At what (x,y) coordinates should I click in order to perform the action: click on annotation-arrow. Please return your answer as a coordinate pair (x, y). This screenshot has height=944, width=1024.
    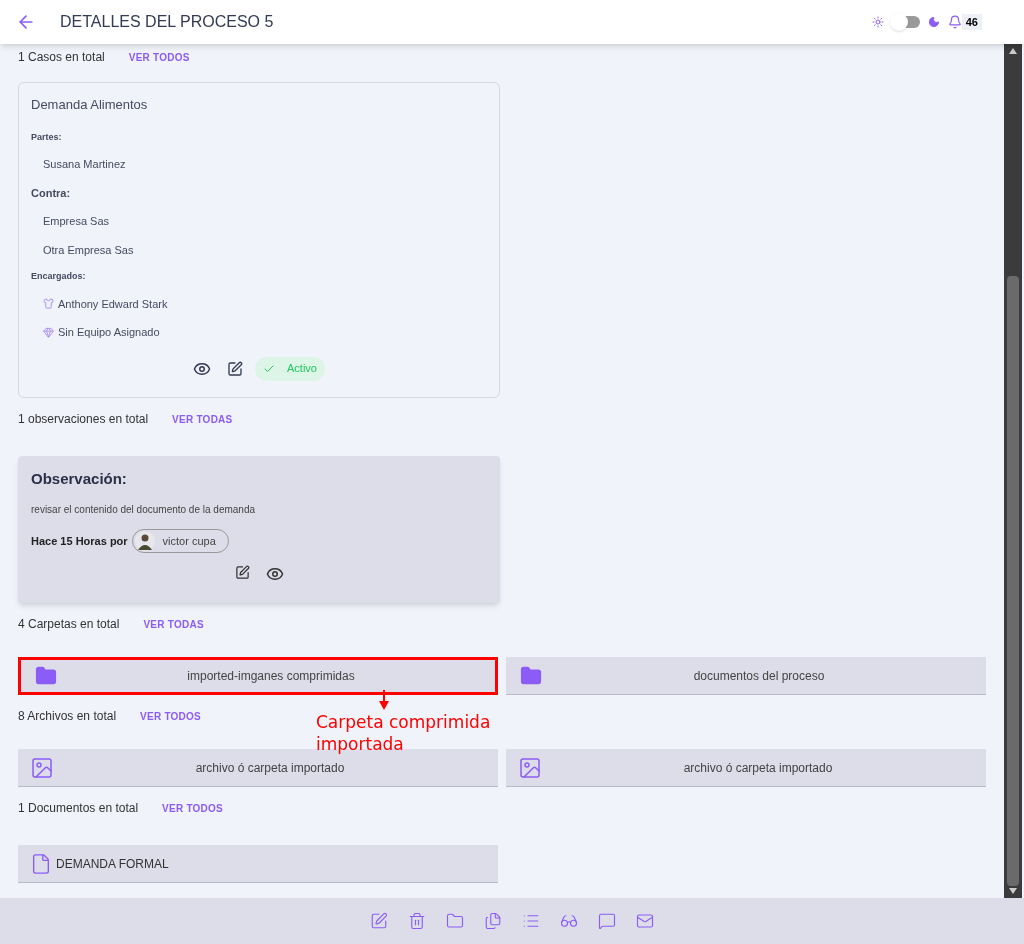
    Looking at the image, I should click on (384, 700).